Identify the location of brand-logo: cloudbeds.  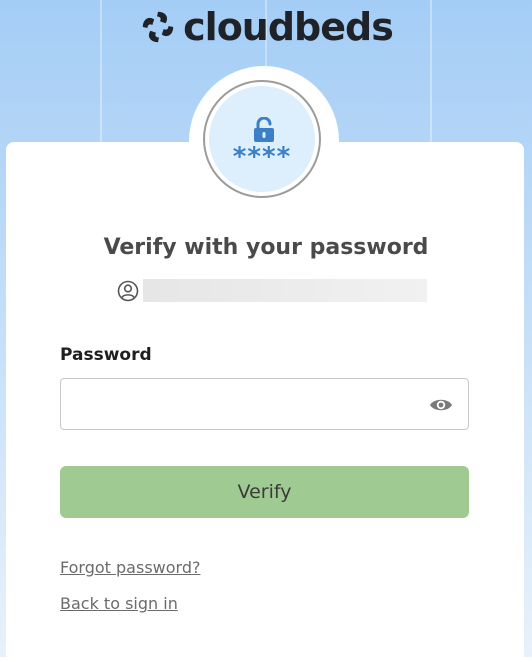
(266, 27).